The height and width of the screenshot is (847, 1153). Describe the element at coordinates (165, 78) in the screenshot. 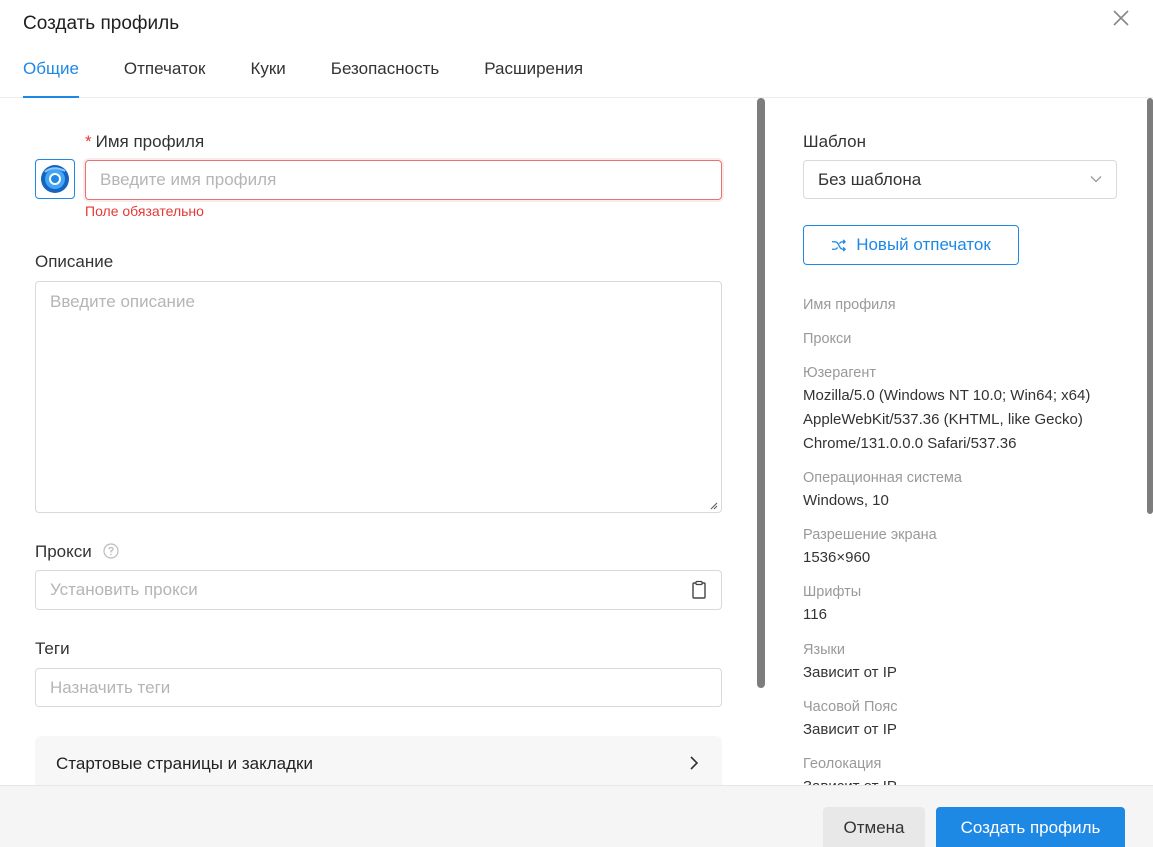

I see `tab-fingerprint: Отпечаток` at that location.